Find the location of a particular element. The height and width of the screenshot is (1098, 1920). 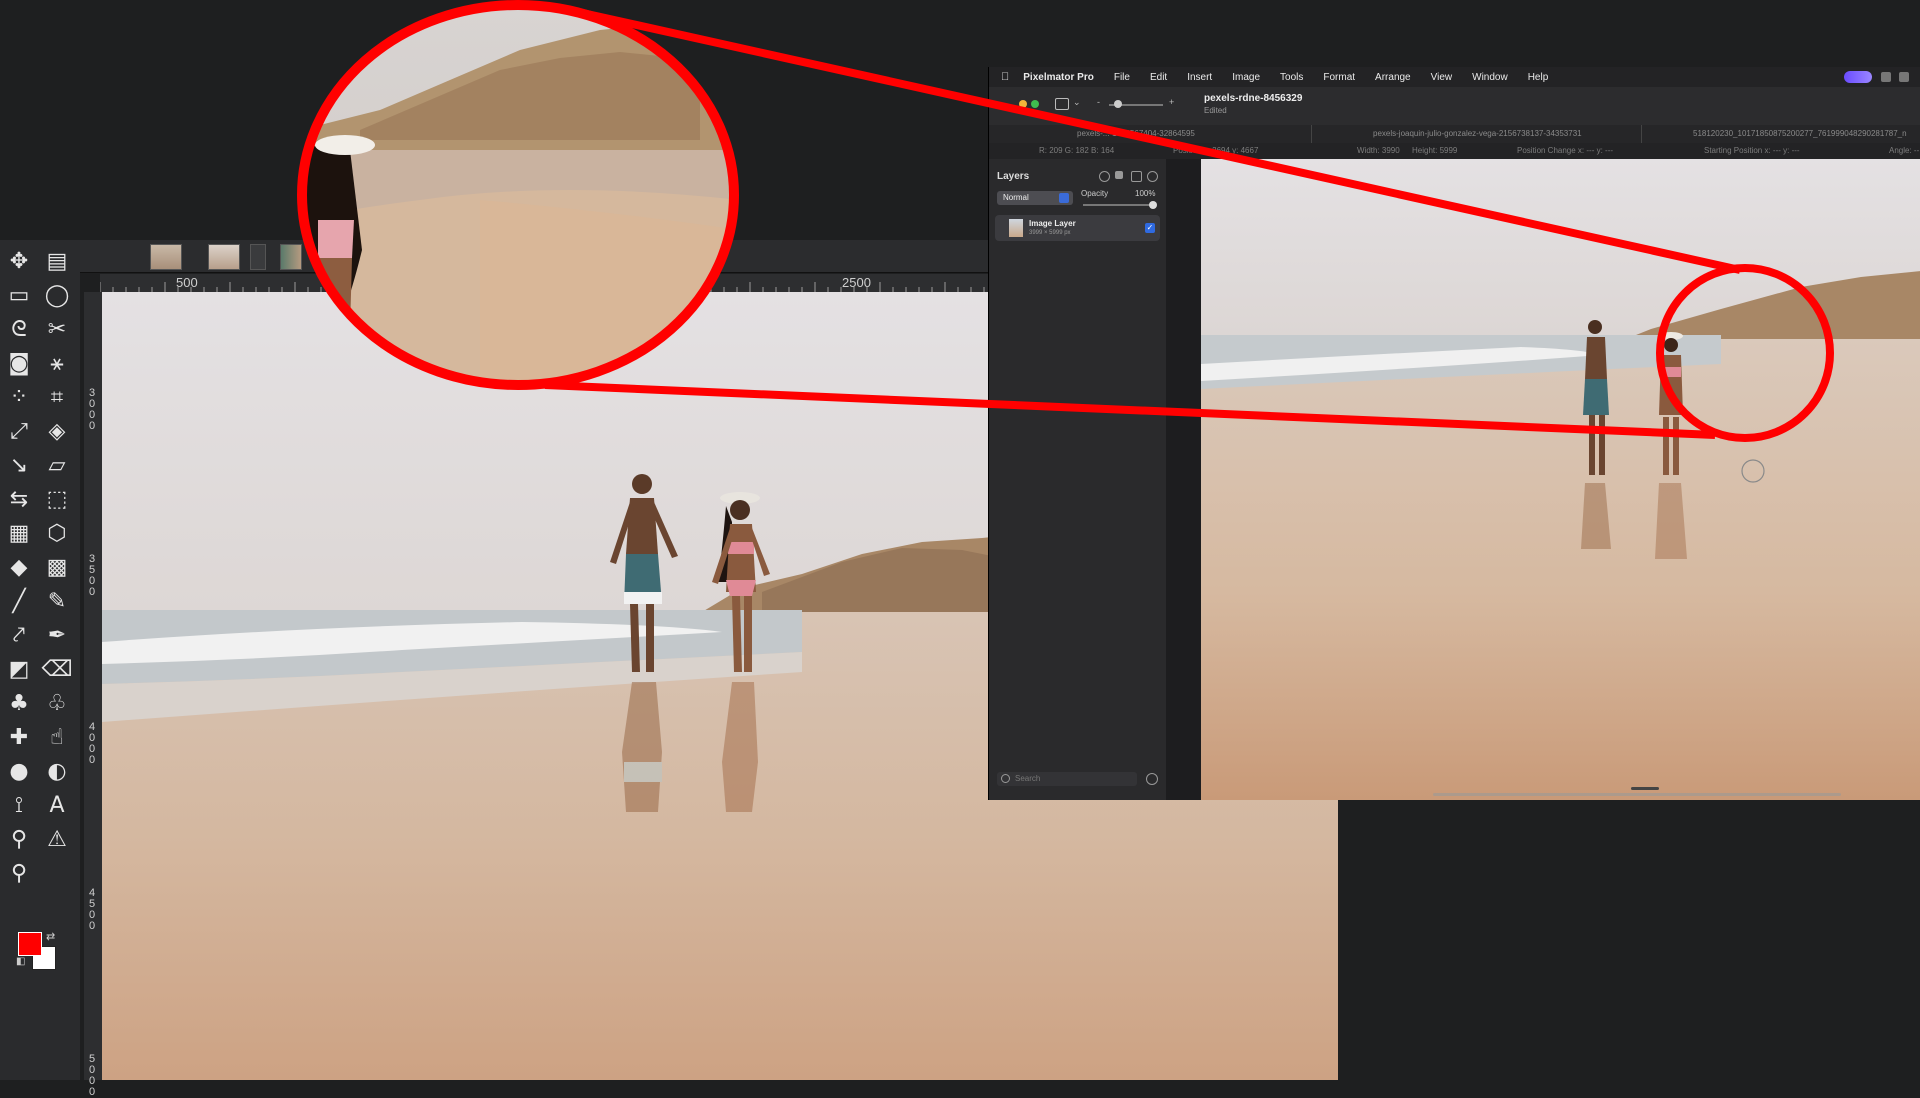

3d-transform-icon: ▦ is located at coordinates (19, 533).